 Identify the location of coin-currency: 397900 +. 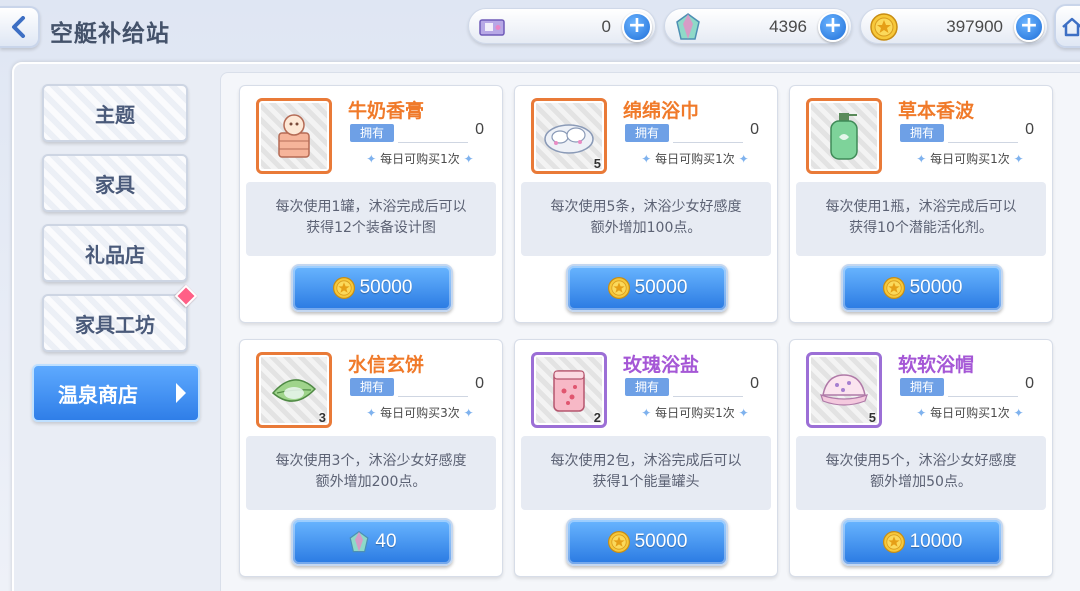
(954, 26).